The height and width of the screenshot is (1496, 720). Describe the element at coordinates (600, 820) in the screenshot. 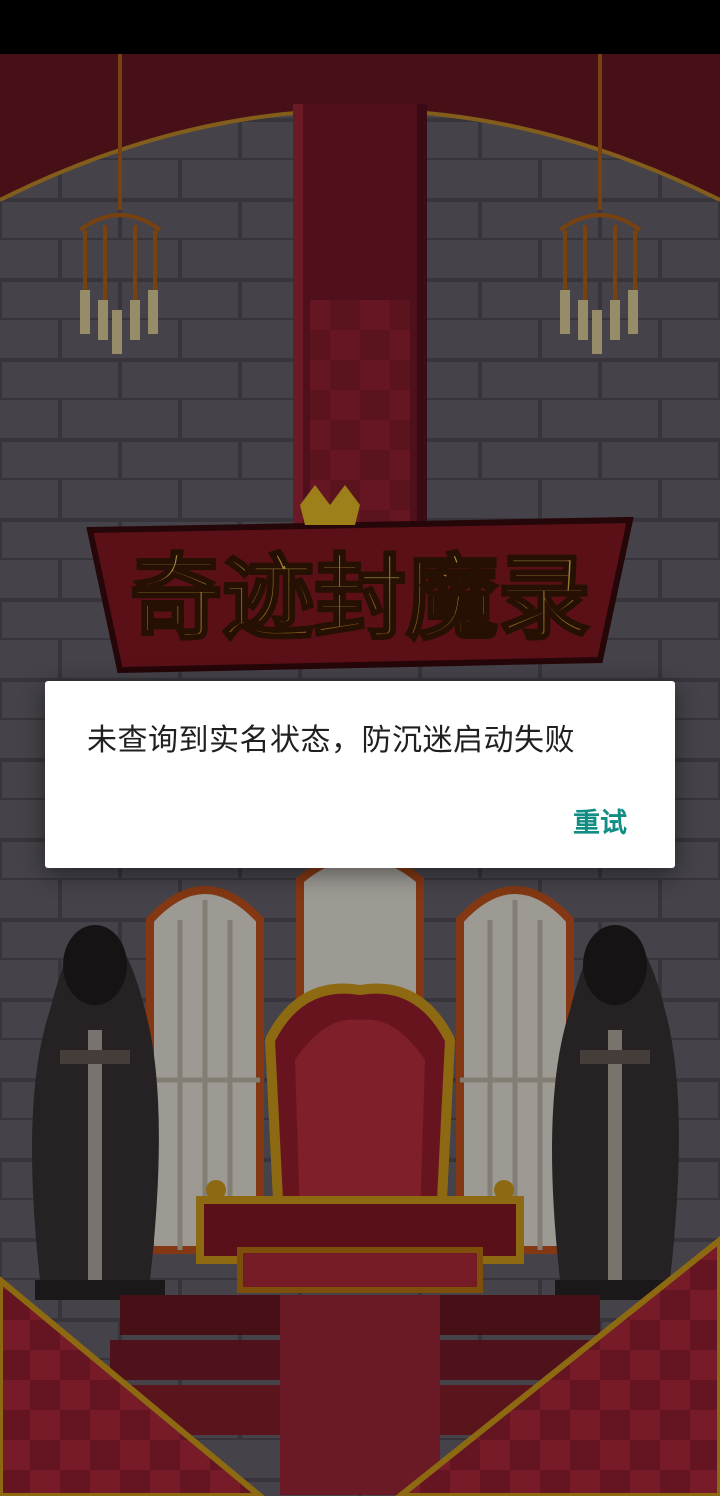

I see `retry-button: 重试` at that location.